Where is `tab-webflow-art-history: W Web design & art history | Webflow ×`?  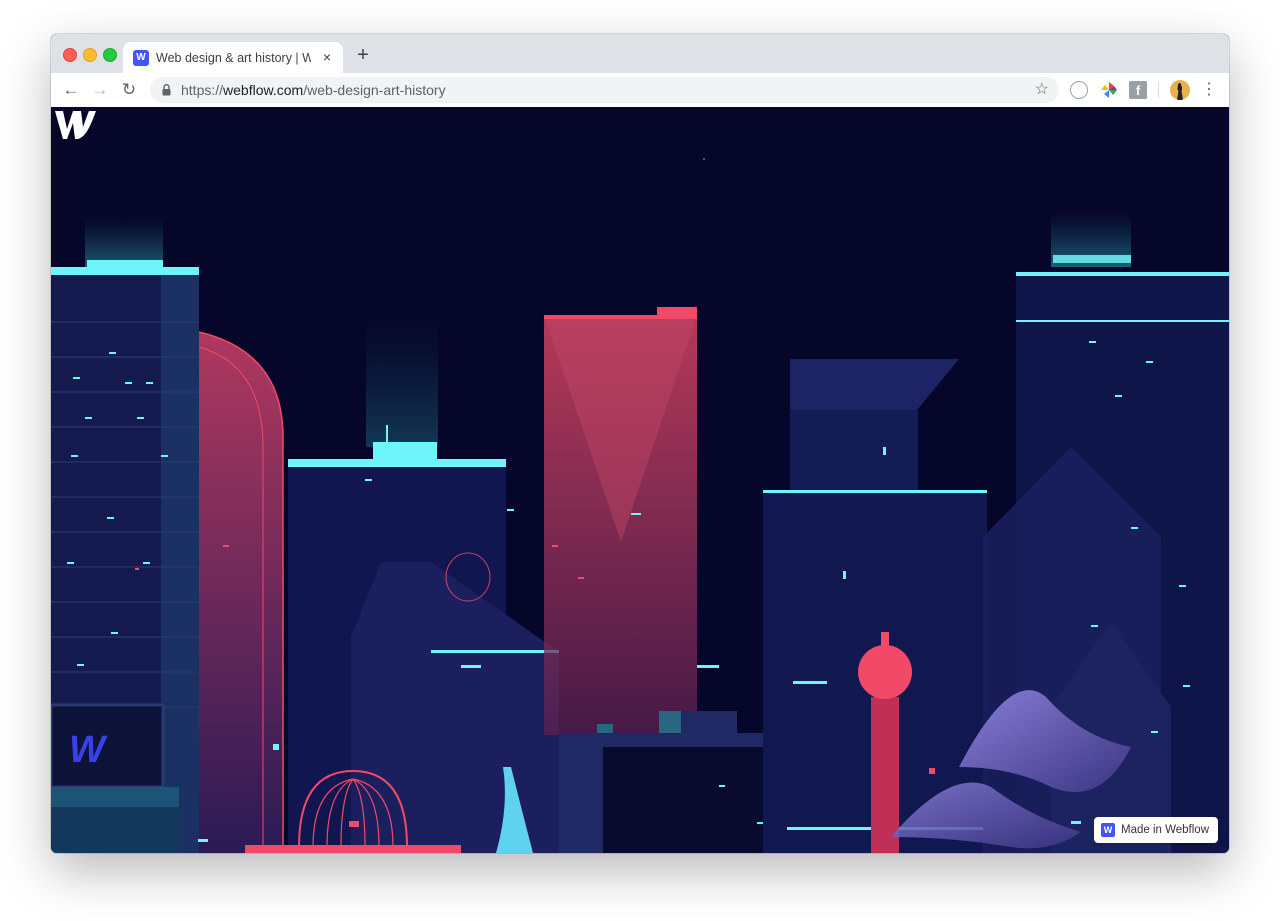
tab-webflow-art-history: W Web design & art history | Webflow × is located at coordinates (233, 57).